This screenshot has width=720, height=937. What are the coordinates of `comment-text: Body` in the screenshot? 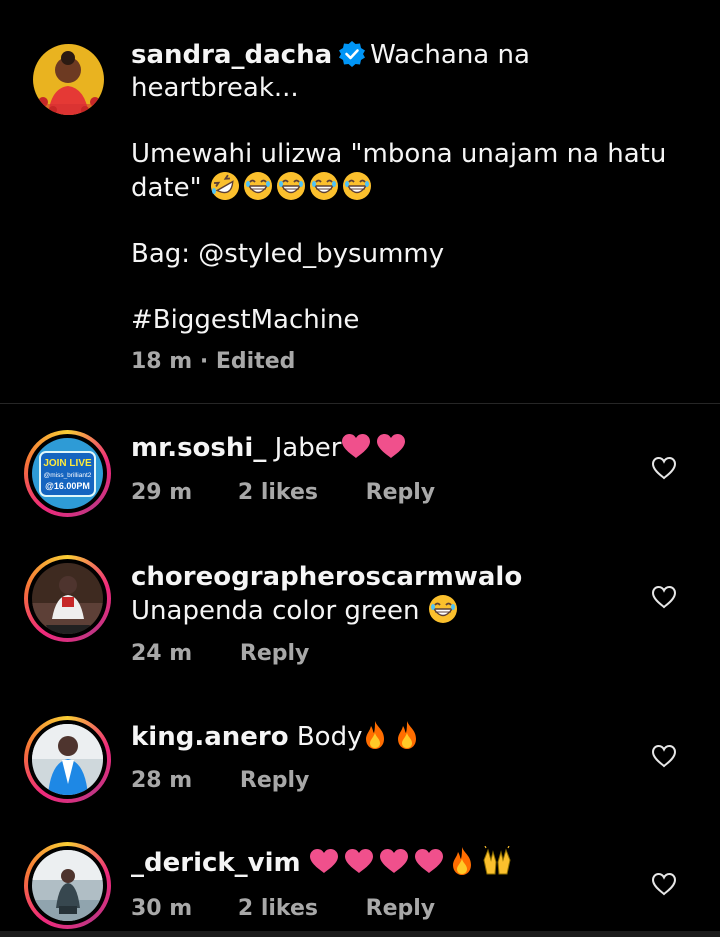 It's located at (329, 737).